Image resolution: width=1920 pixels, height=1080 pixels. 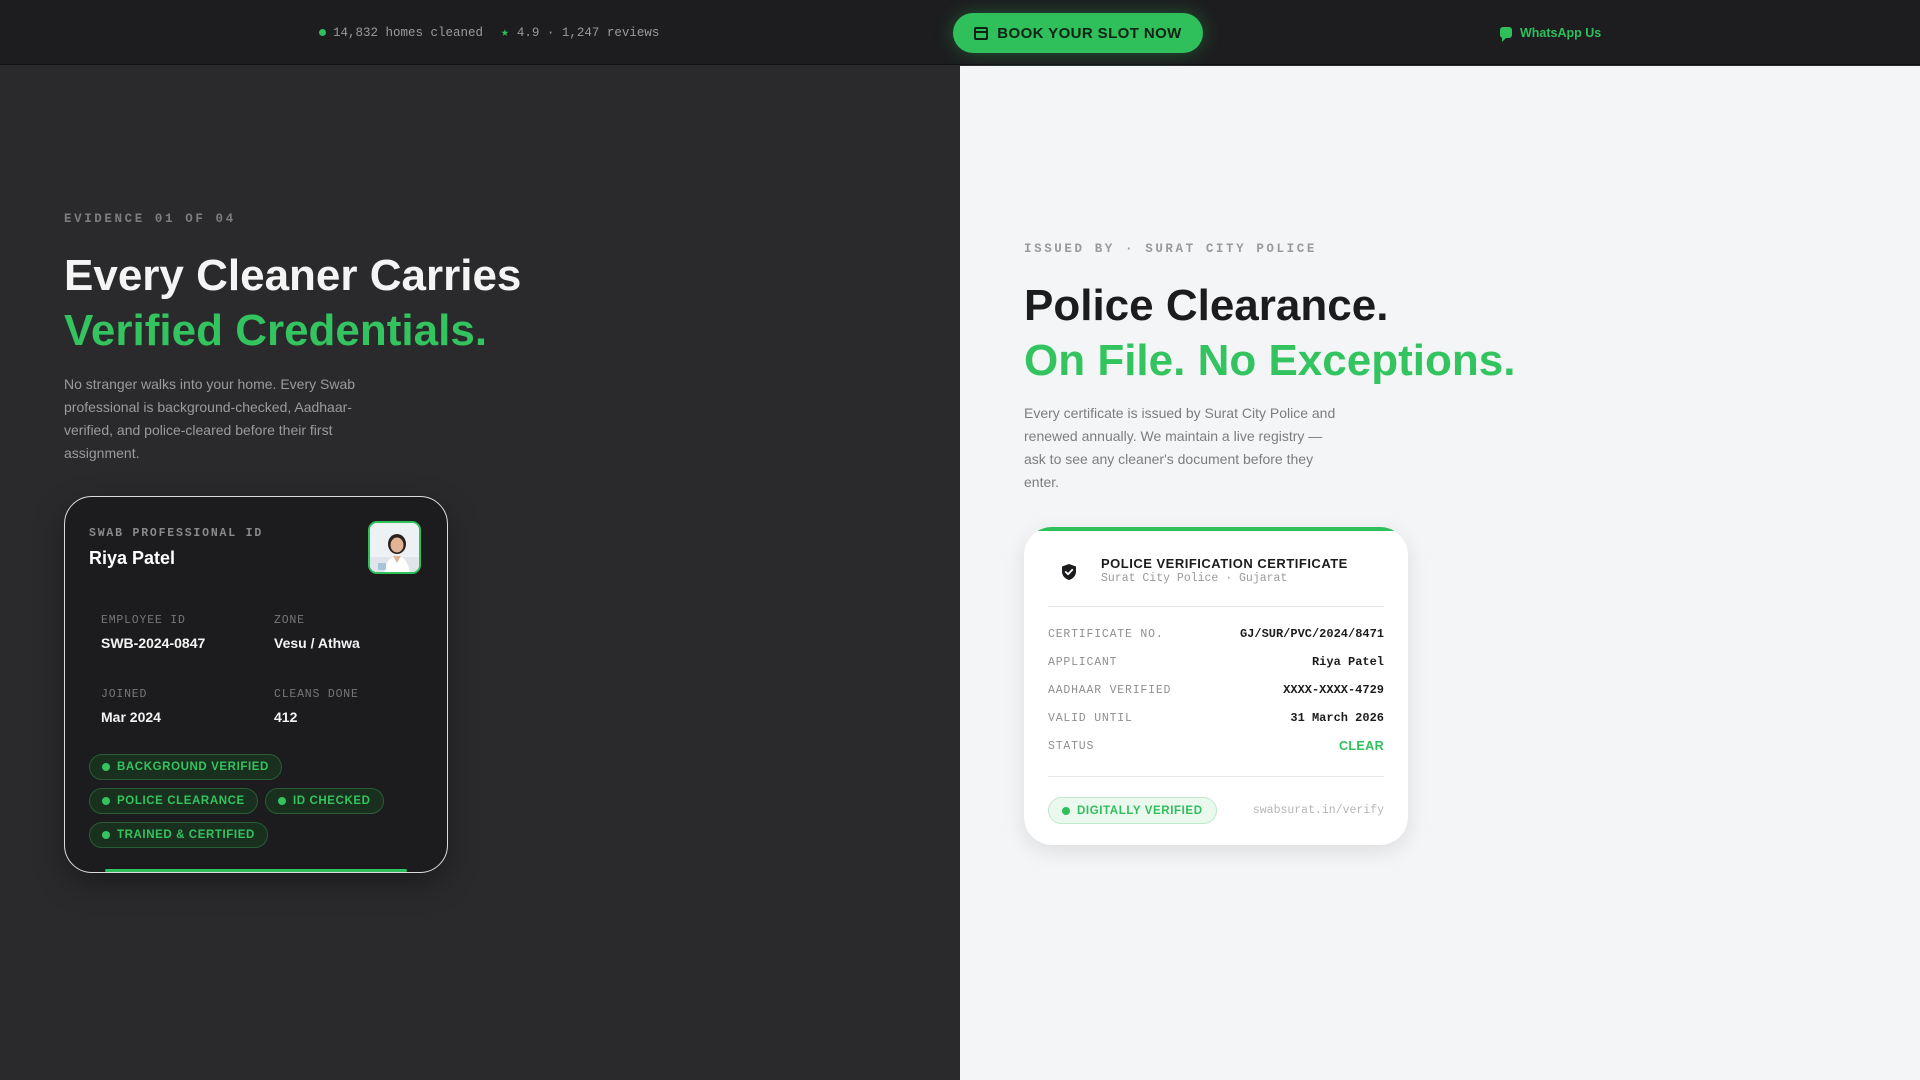 I want to click on row-key: STATUS, so click(x=1071, y=746).